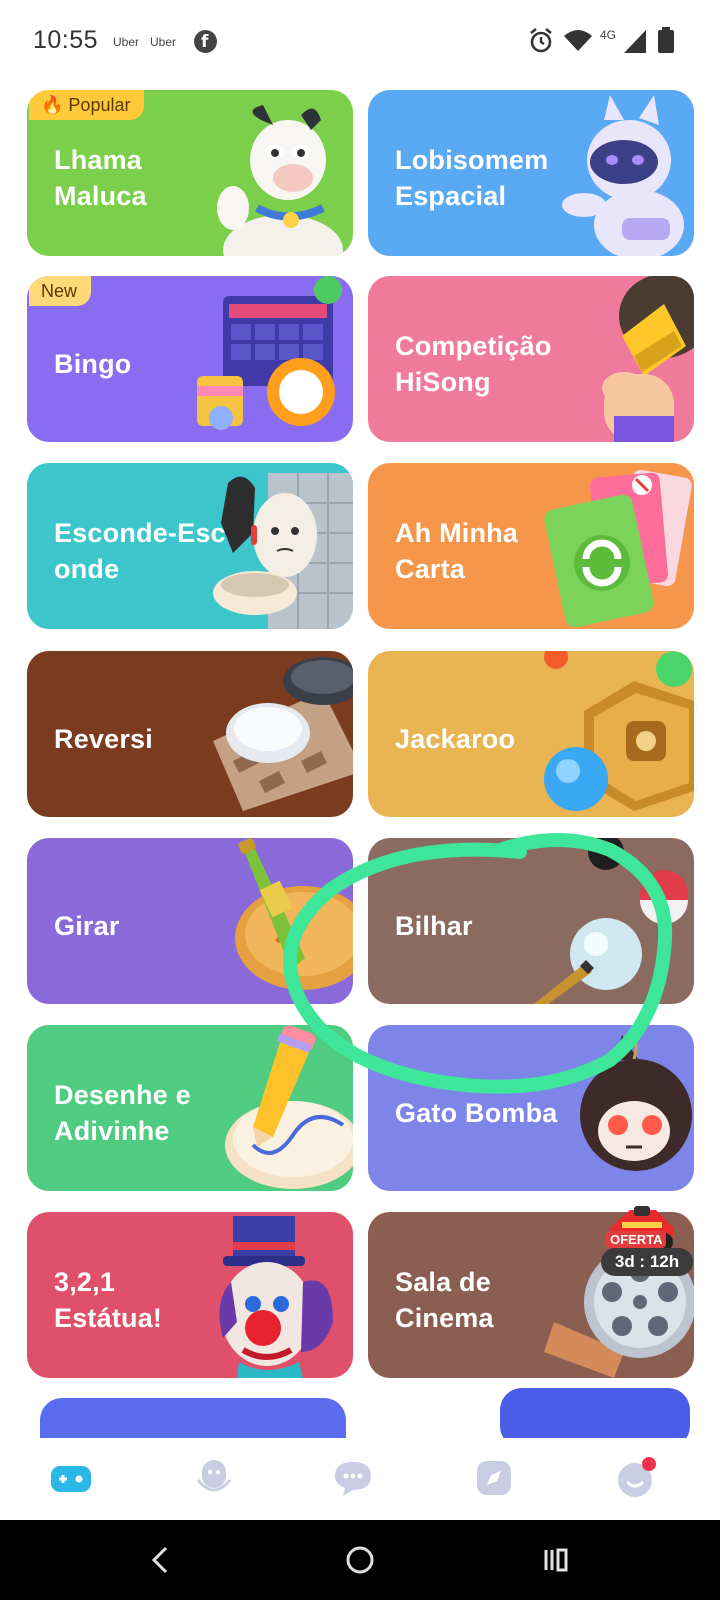 Image resolution: width=720 pixels, height=1600 pixels. What do you see at coordinates (190, 359) in the screenshot?
I see `game-card-bingo: New Bingo` at bounding box center [190, 359].